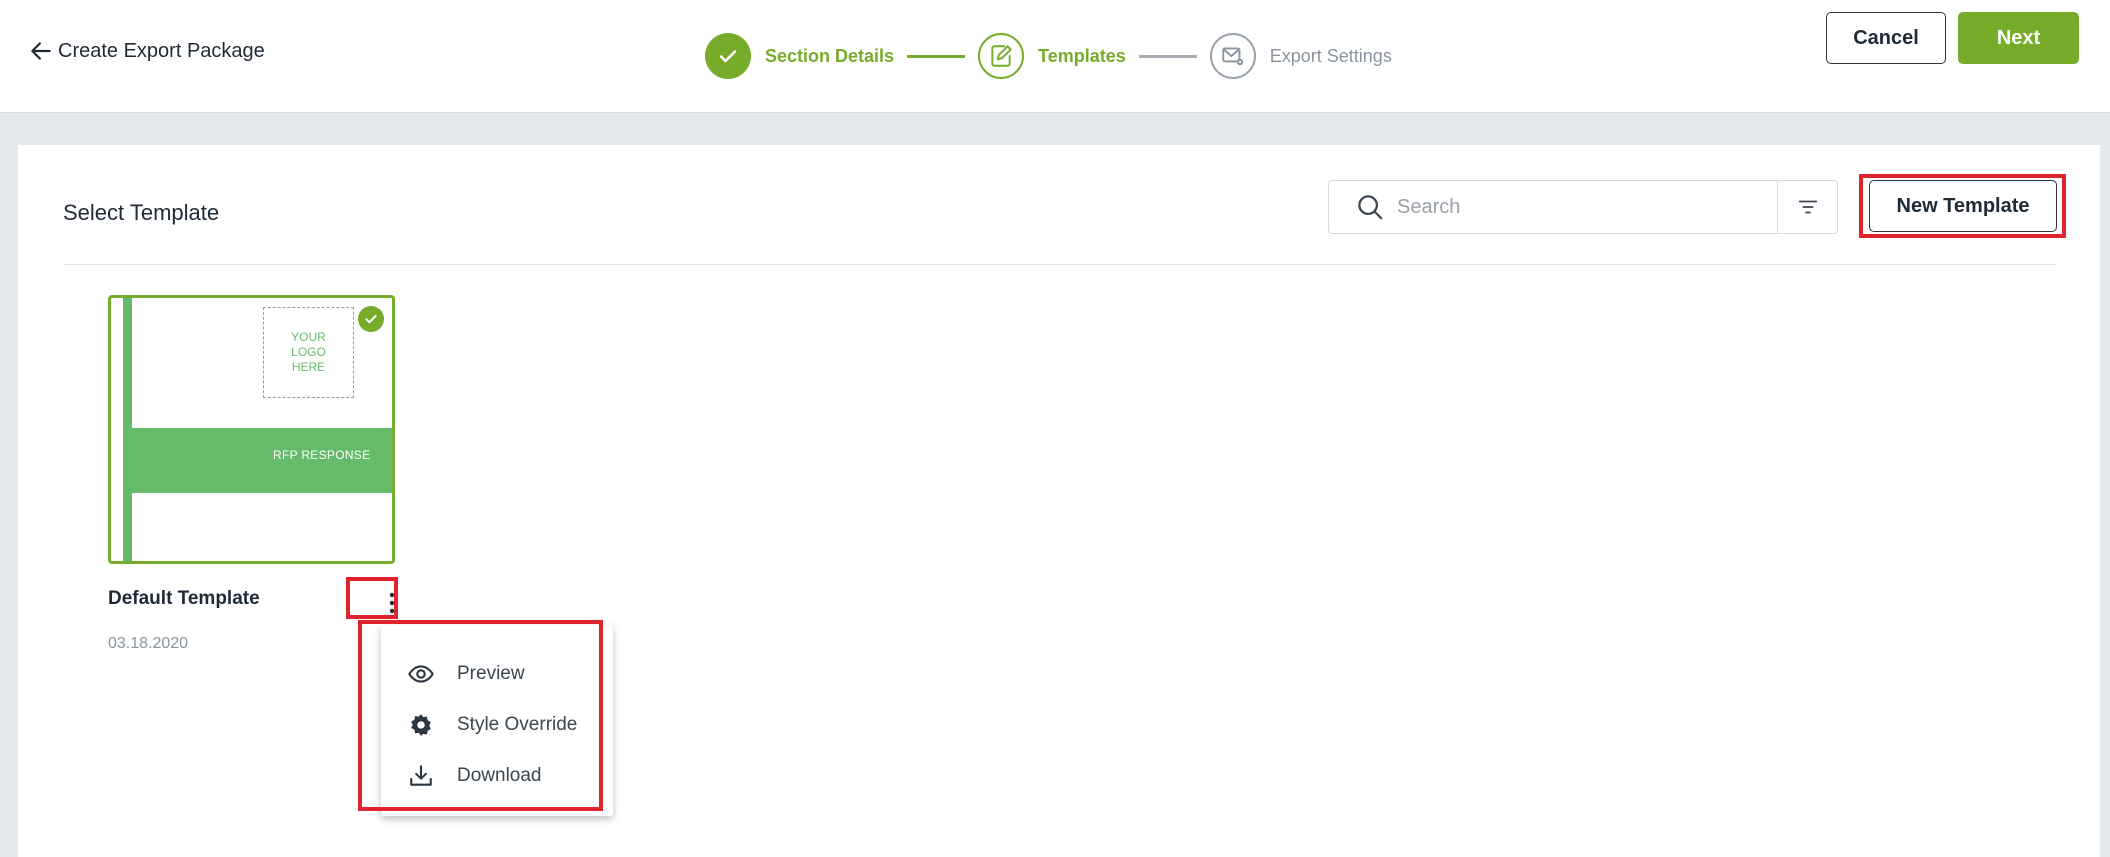  What do you see at coordinates (251, 429) in the screenshot?
I see `template-card: RFP RESPONSE YOUR LOGO HERE` at bounding box center [251, 429].